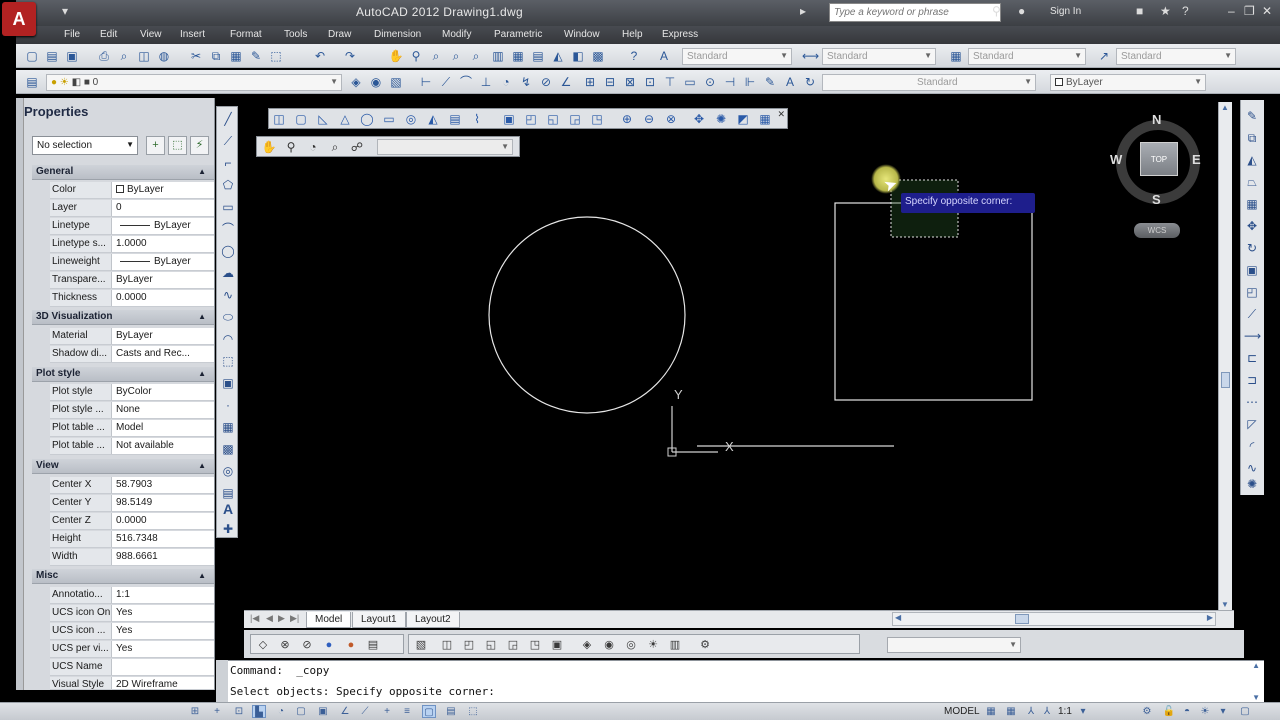 The width and height of the screenshot is (1280, 720). I want to click on quick-select-icon: ⚡, so click(199, 145).